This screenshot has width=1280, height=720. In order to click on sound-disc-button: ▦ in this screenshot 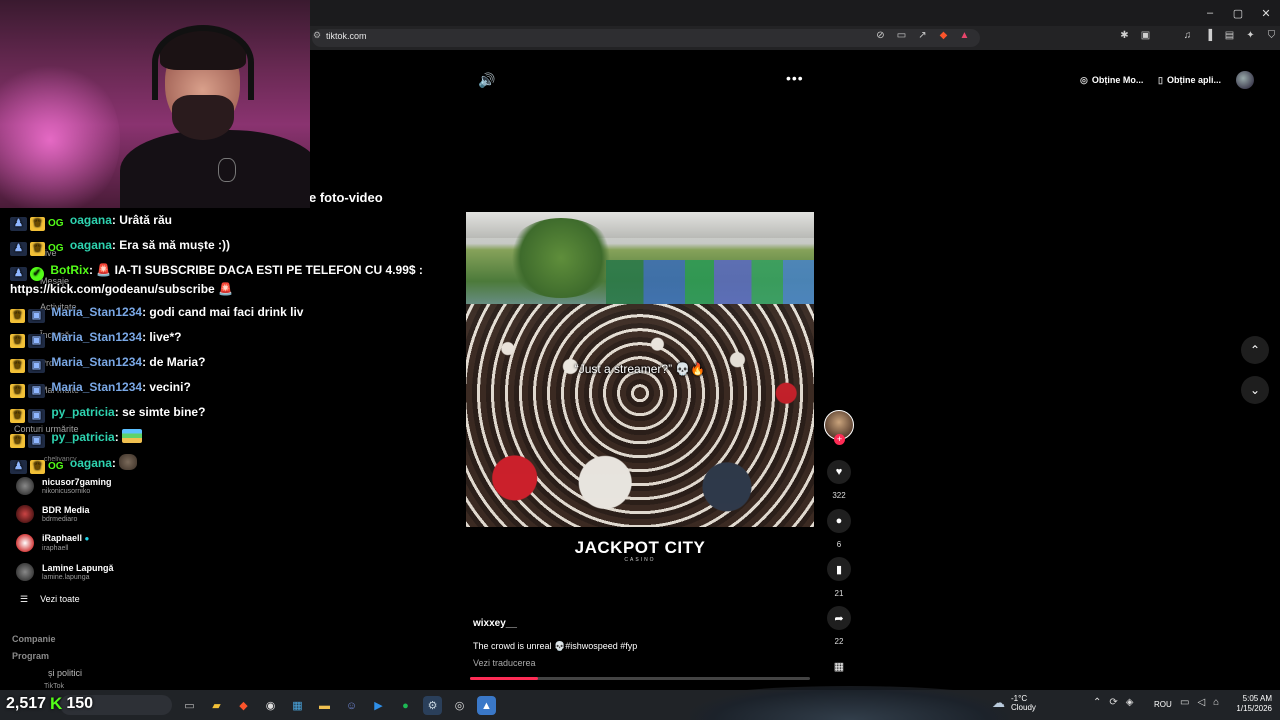, I will do `click(839, 666)`.